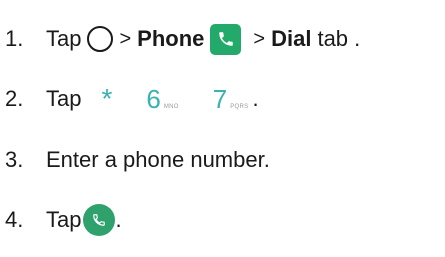  I want to click on step-number: 2., so click(14, 98).